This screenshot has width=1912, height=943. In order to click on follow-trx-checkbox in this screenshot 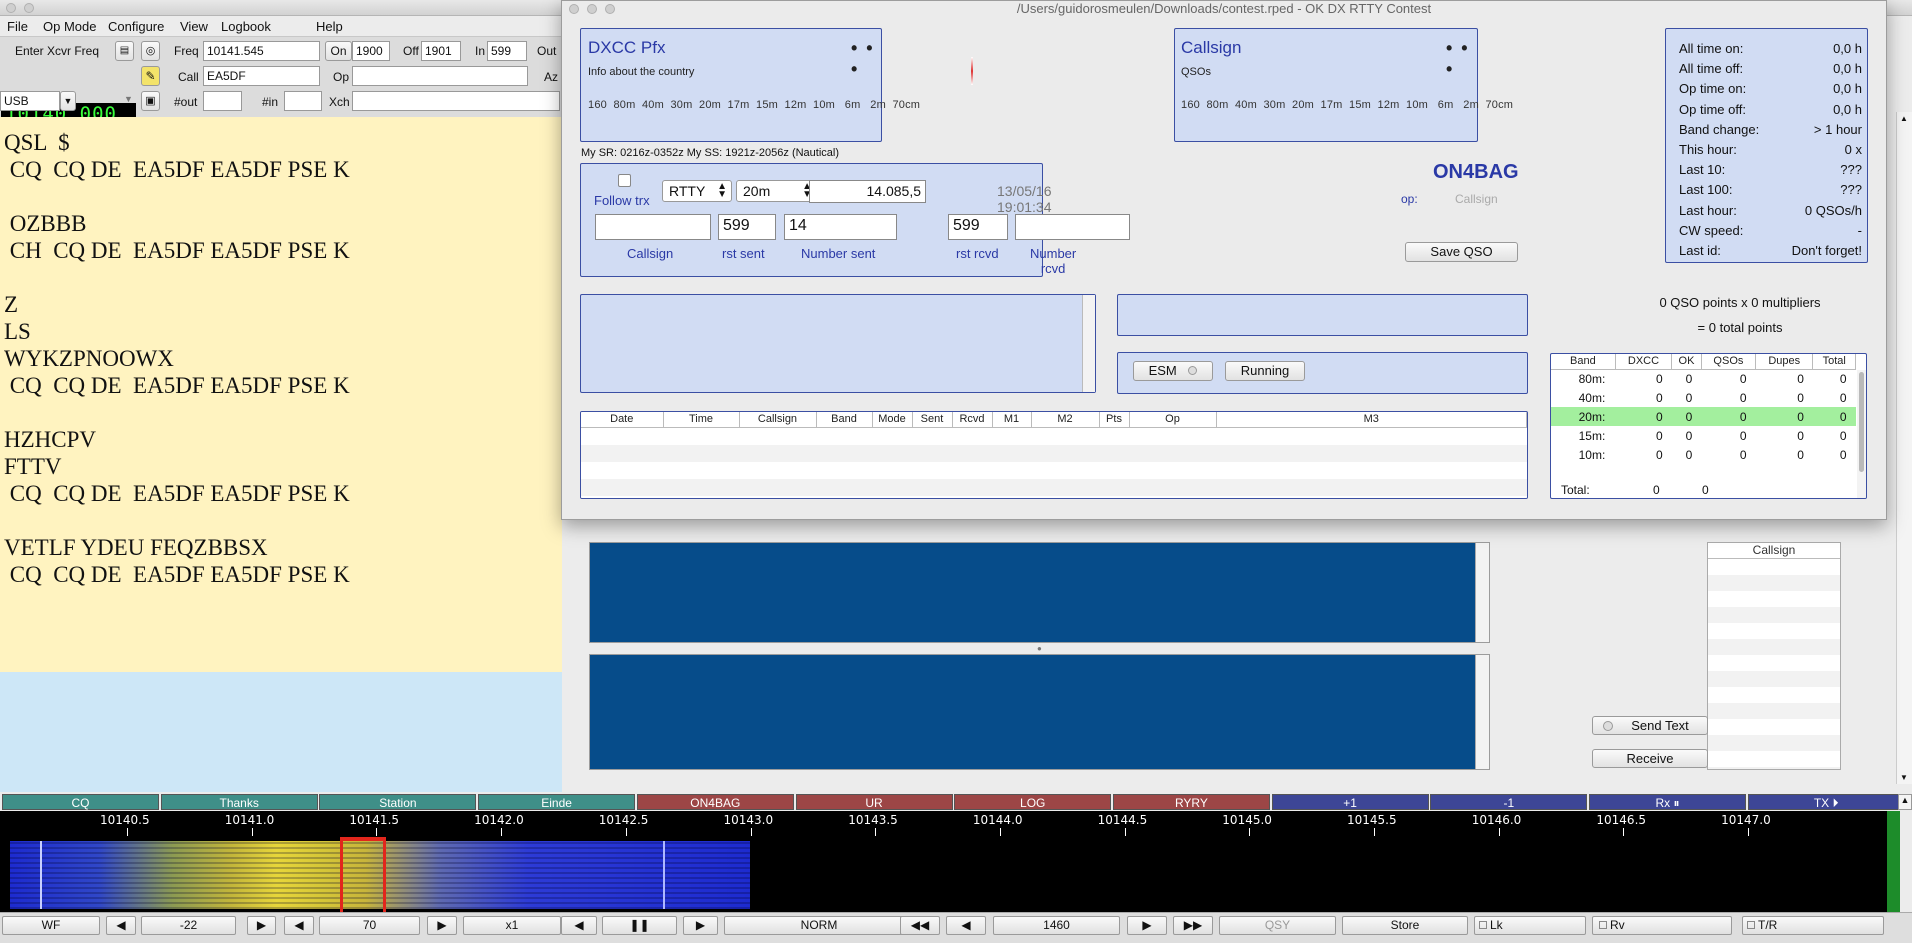, I will do `click(624, 180)`.